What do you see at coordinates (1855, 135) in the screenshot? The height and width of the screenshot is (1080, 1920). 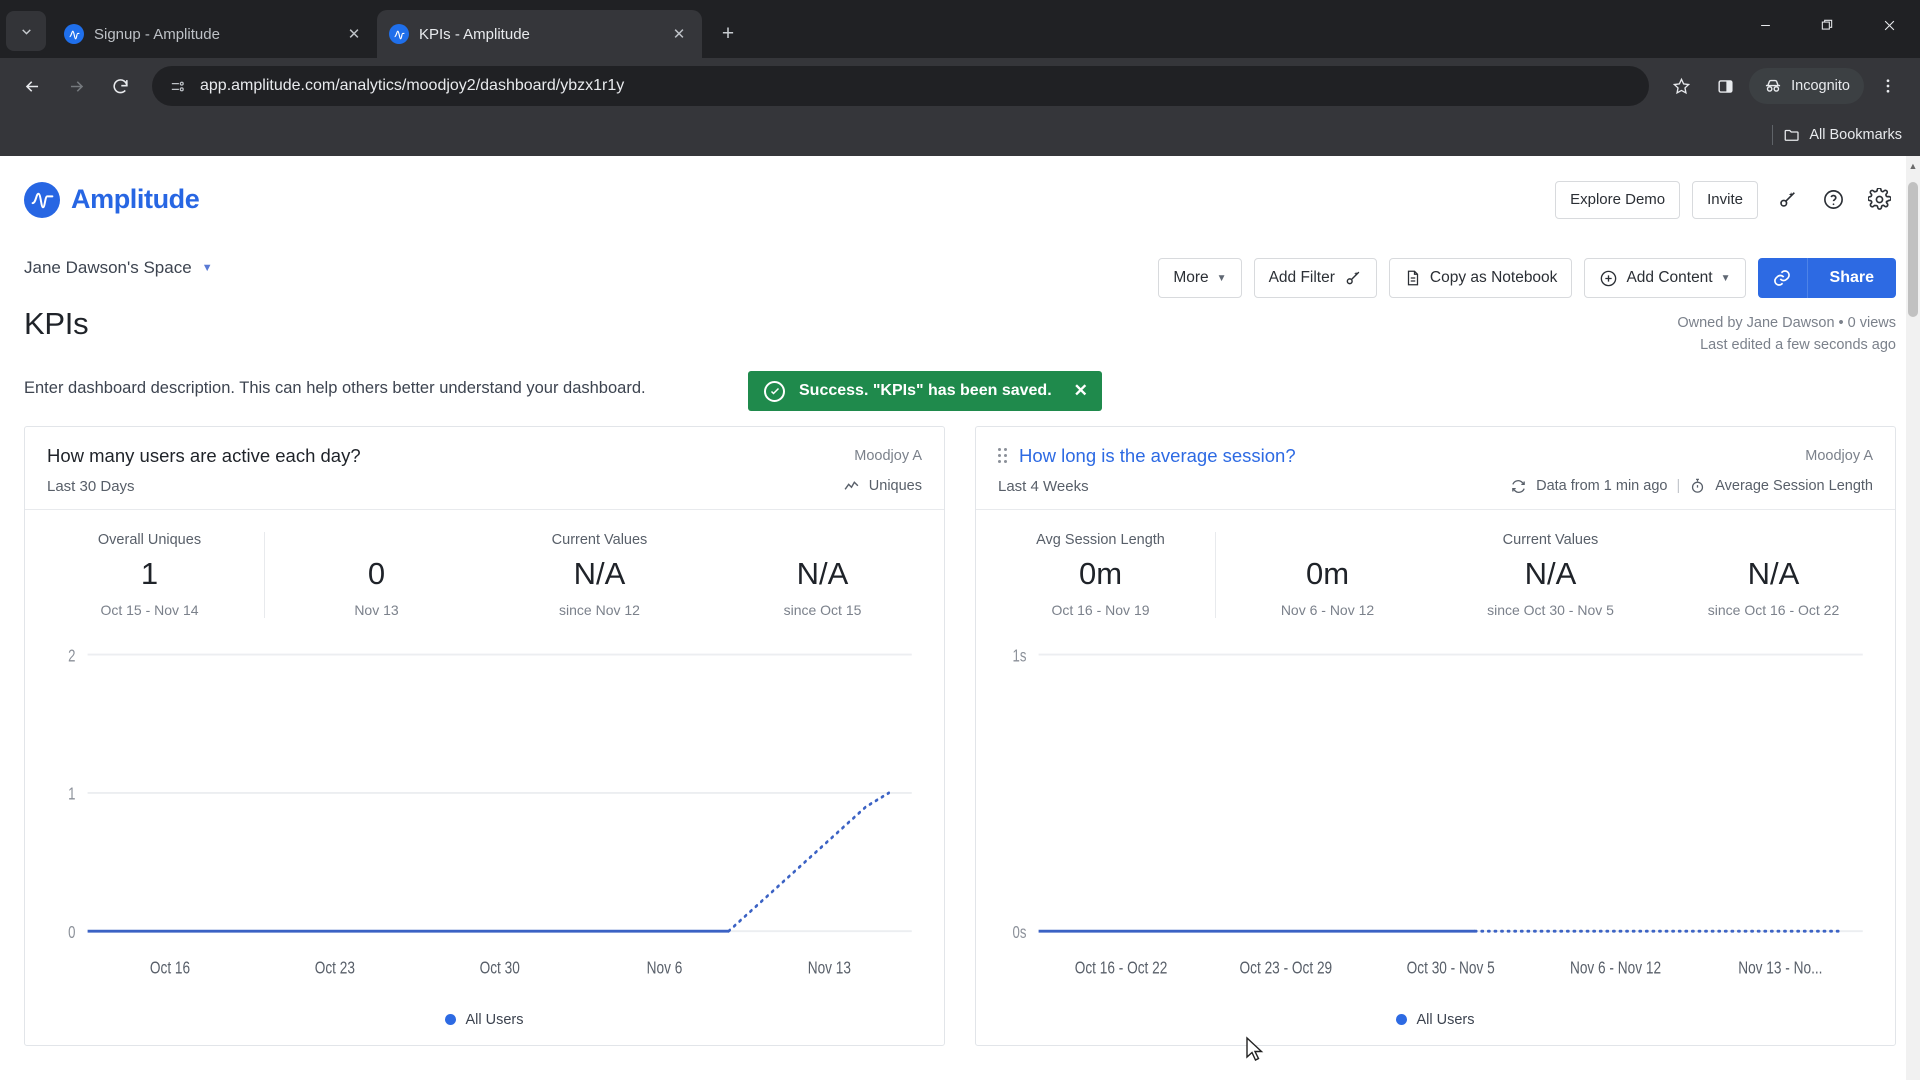 I see `all-bookmarks-label: All Bookmarks` at bounding box center [1855, 135].